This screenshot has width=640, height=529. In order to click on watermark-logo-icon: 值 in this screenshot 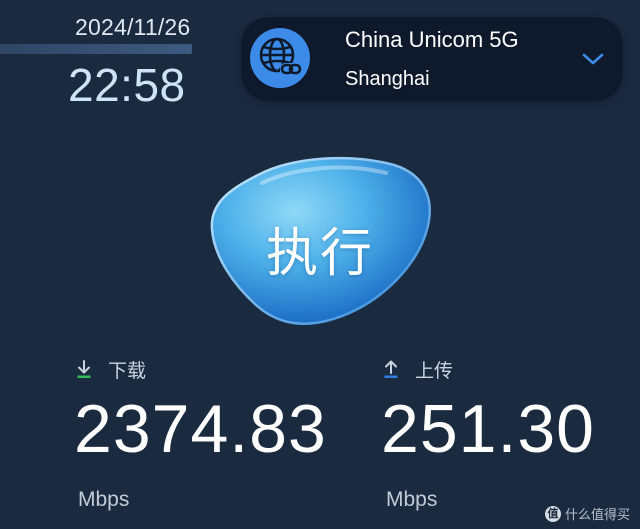, I will do `click(552, 513)`.